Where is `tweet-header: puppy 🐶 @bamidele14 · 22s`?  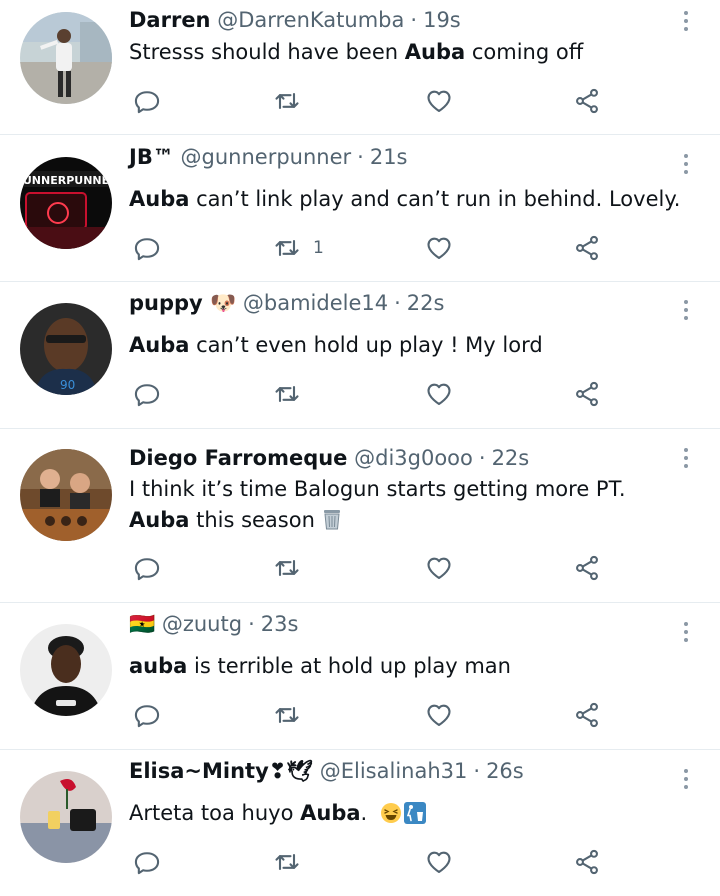
tweet-header: puppy 🐶 @bamidele14 · 22s is located at coordinates (286, 303).